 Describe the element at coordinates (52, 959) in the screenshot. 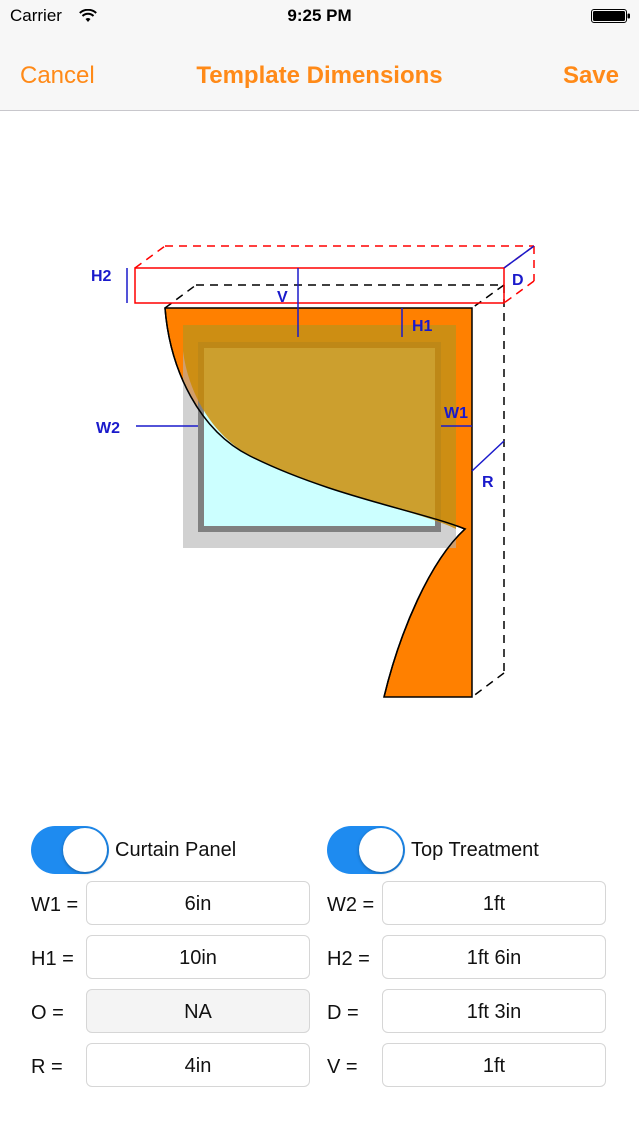

I see `h1-label: H1 =` at that location.